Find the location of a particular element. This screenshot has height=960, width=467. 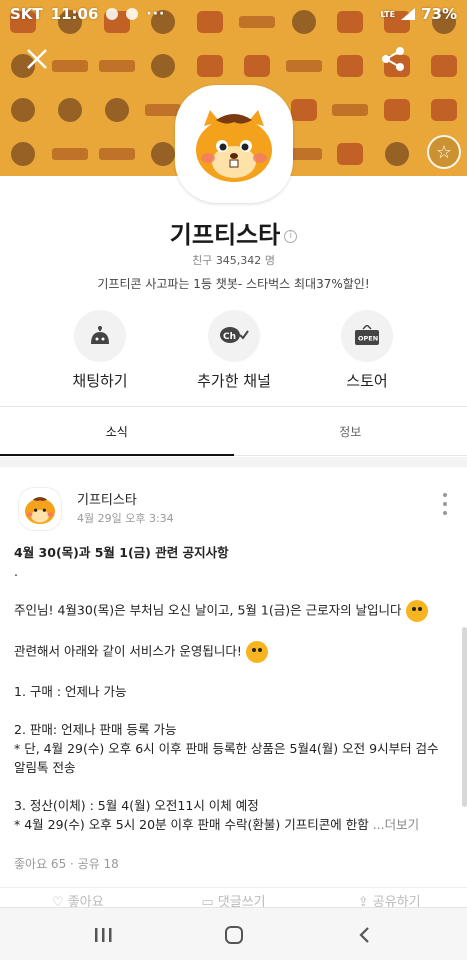

home-button is located at coordinates (234, 935).